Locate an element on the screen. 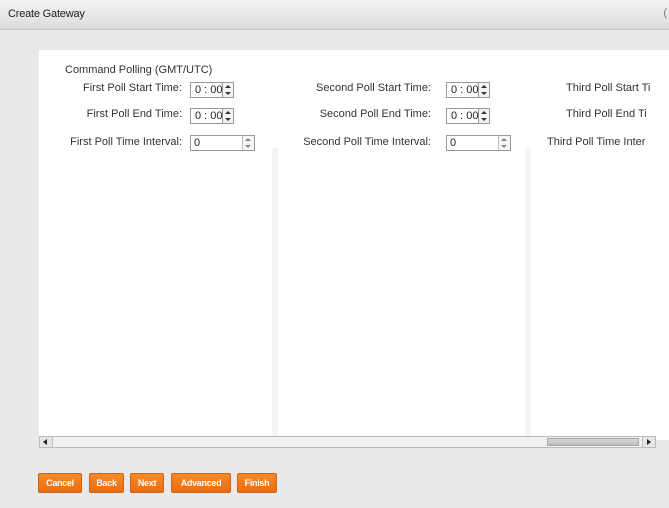  arrow-left-icon is located at coordinates (45, 442).